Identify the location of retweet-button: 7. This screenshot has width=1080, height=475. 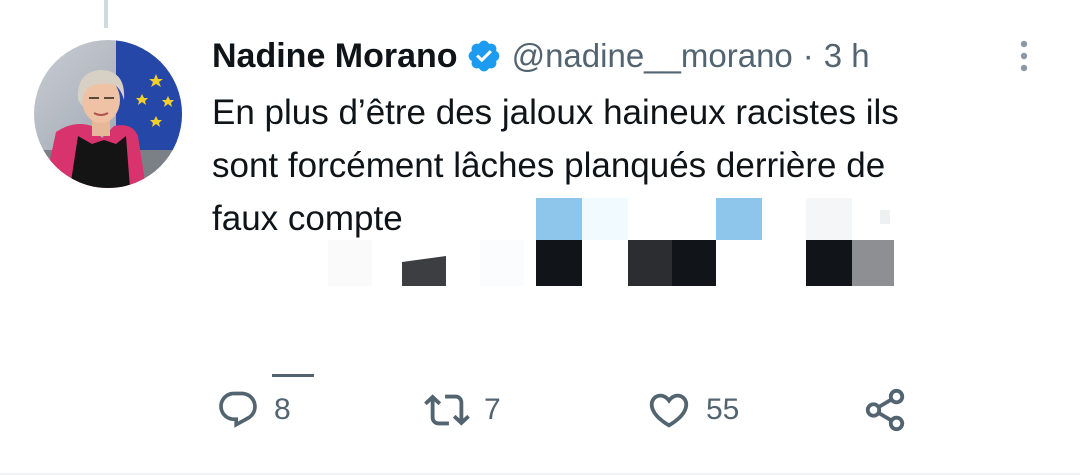
(462, 410).